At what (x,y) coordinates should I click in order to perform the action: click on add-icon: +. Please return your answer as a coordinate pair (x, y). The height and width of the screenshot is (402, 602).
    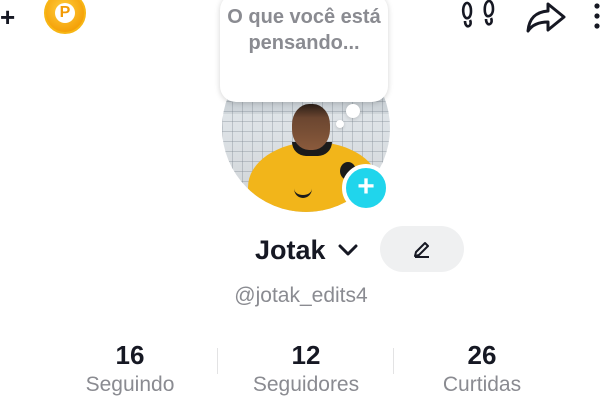
    Looking at the image, I should click on (10, 17).